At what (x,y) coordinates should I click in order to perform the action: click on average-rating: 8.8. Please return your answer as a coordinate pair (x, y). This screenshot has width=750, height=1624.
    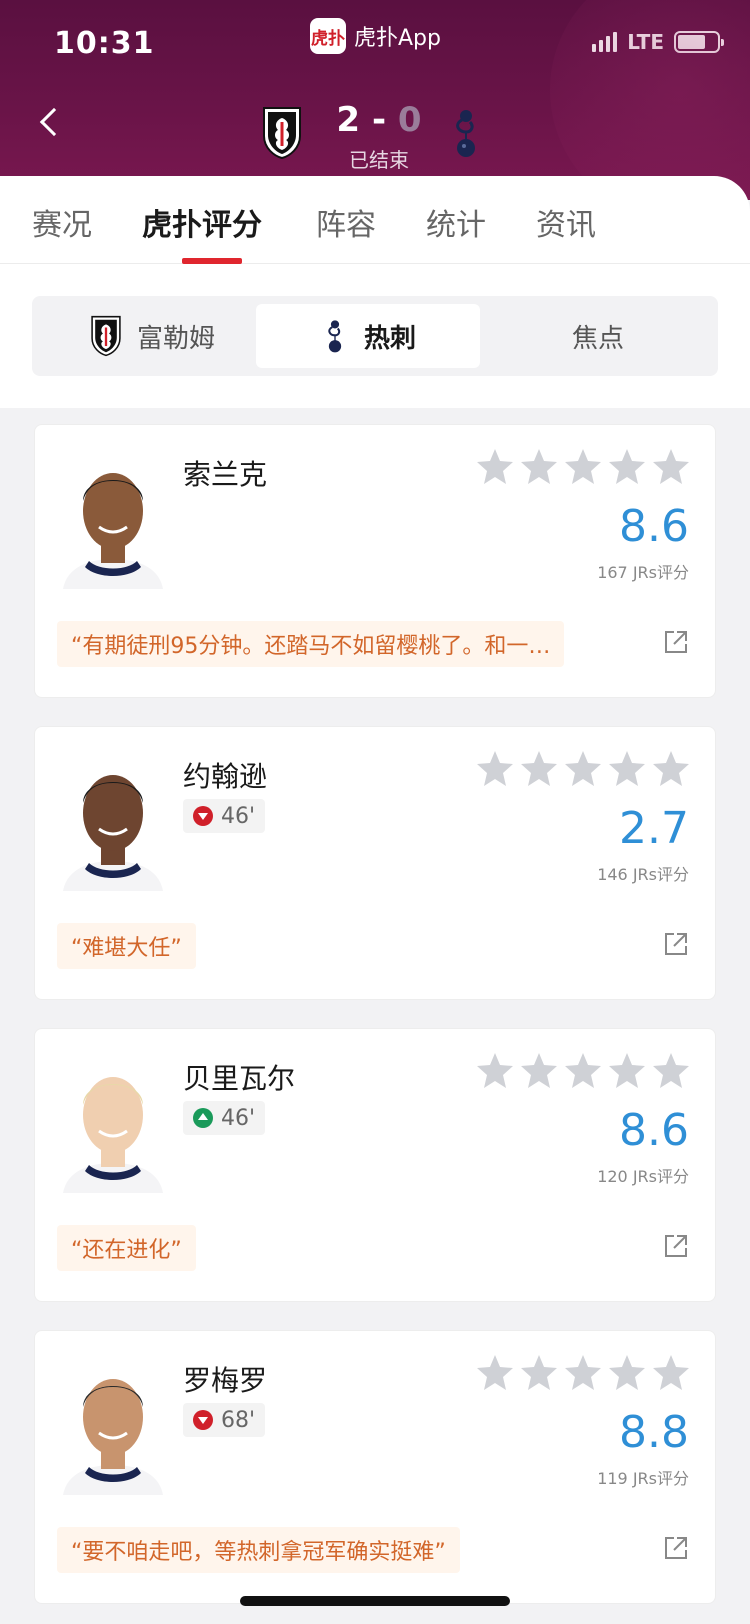
    Looking at the image, I should click on (654, 1432).